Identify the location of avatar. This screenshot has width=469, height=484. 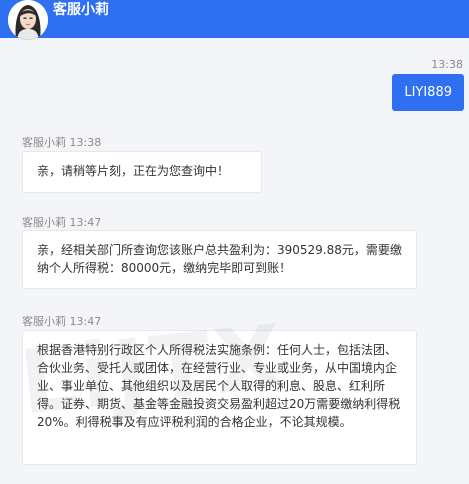
(28, 20).